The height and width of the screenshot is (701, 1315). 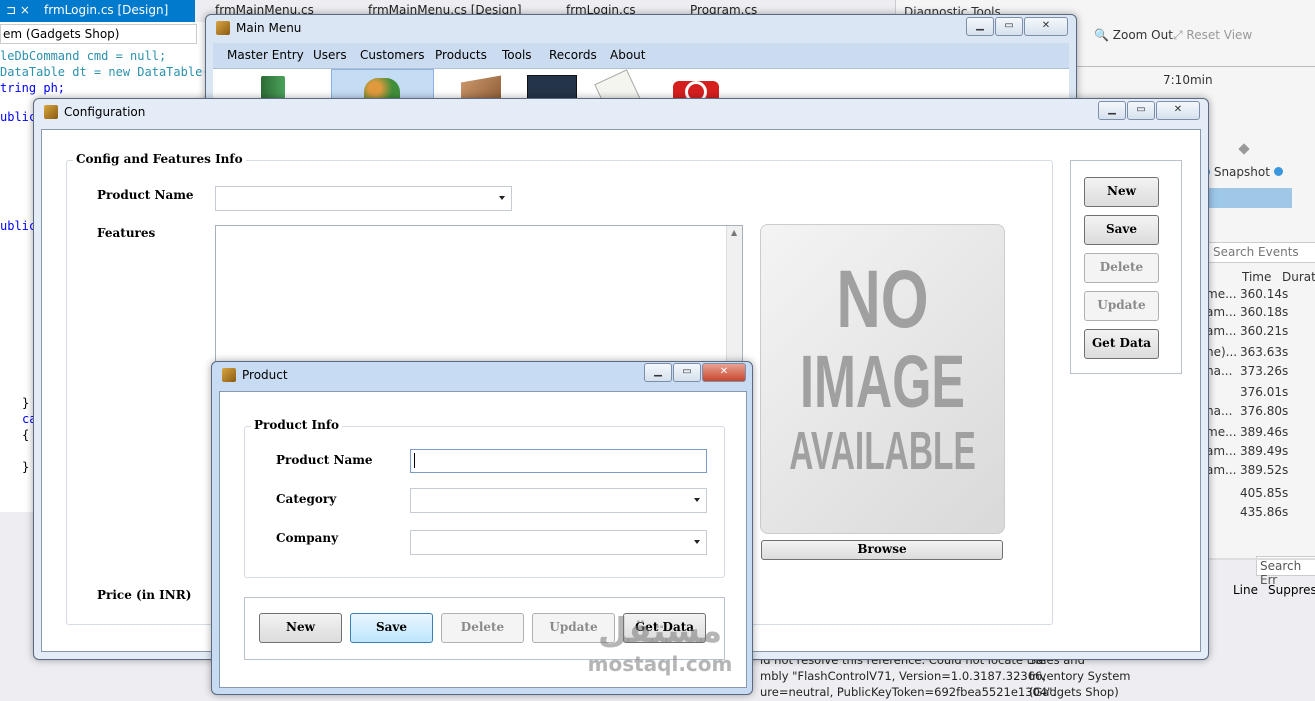 I want to click on search-events-input: Search Events, so click(x=1261, y=252).